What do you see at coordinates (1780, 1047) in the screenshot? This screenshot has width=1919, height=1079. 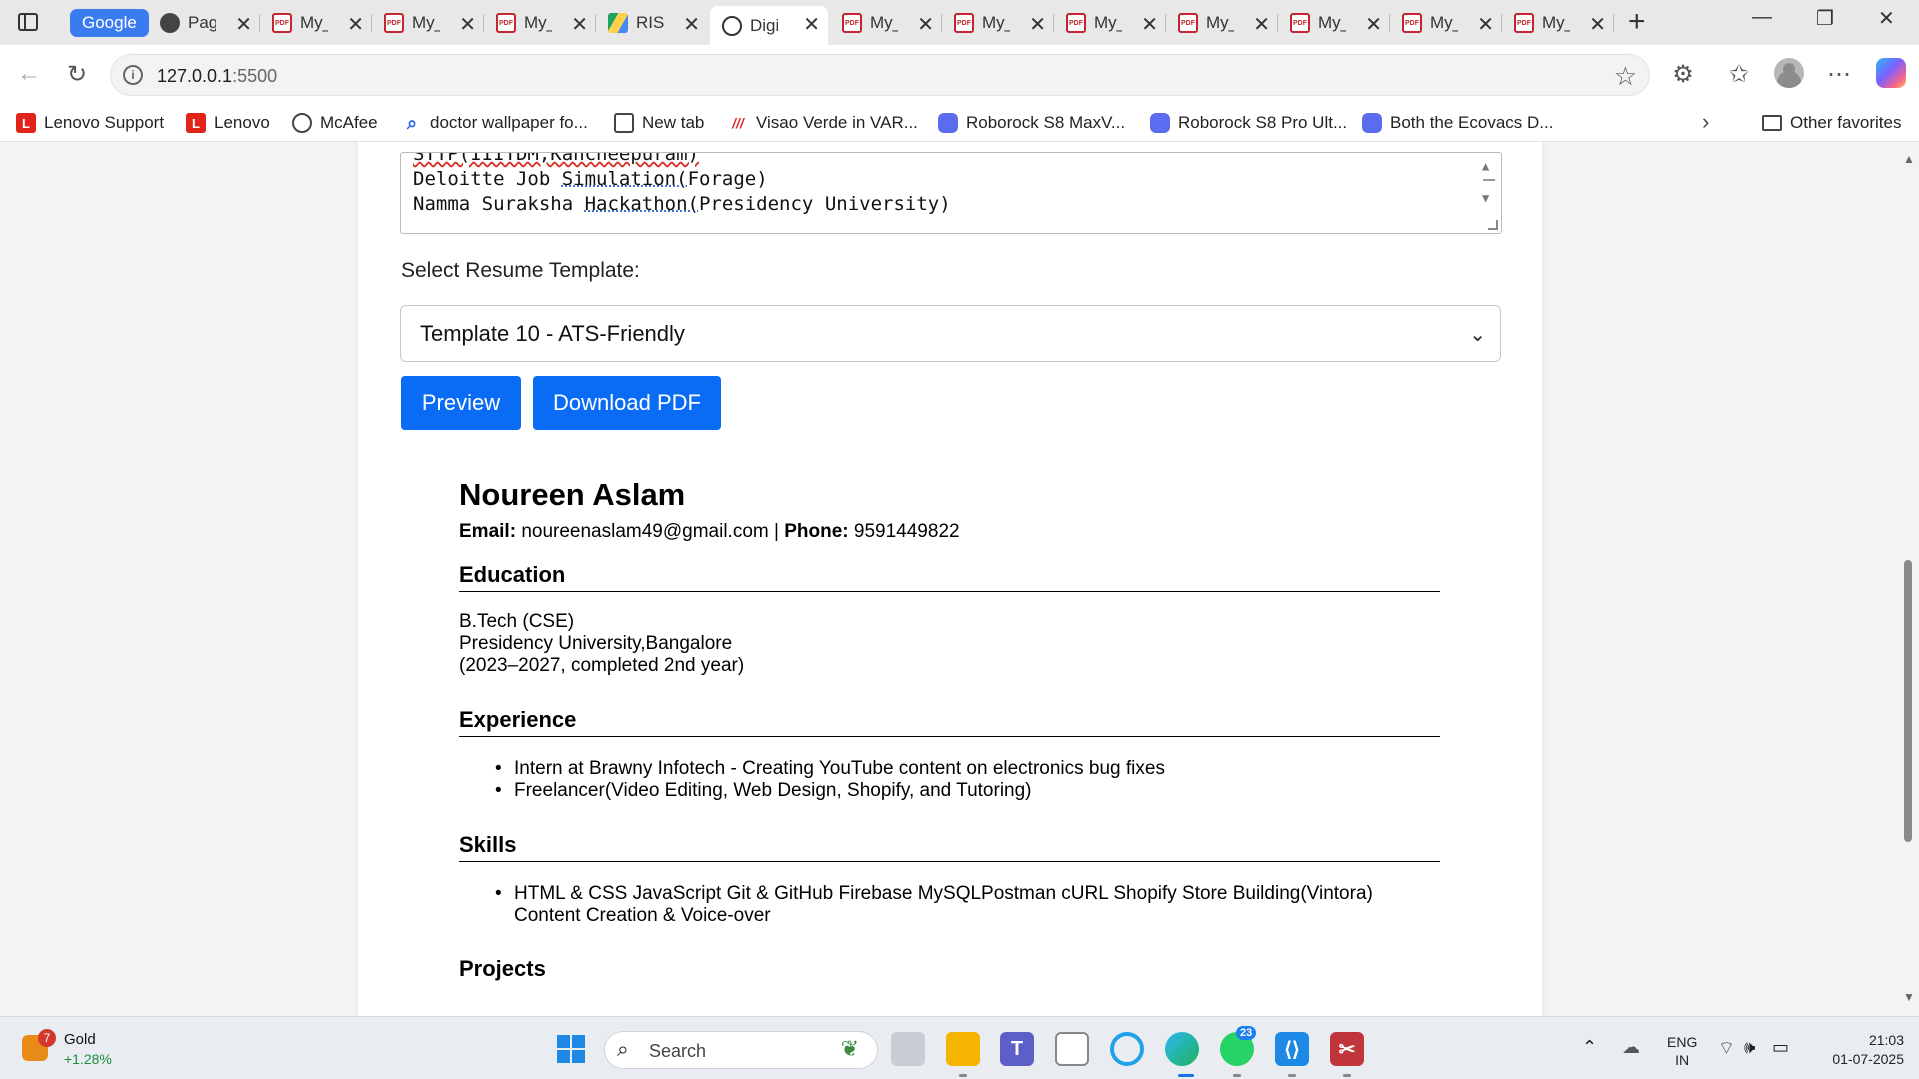 I see `battery-icon: ▭` at bounding box center [1780, 1047].